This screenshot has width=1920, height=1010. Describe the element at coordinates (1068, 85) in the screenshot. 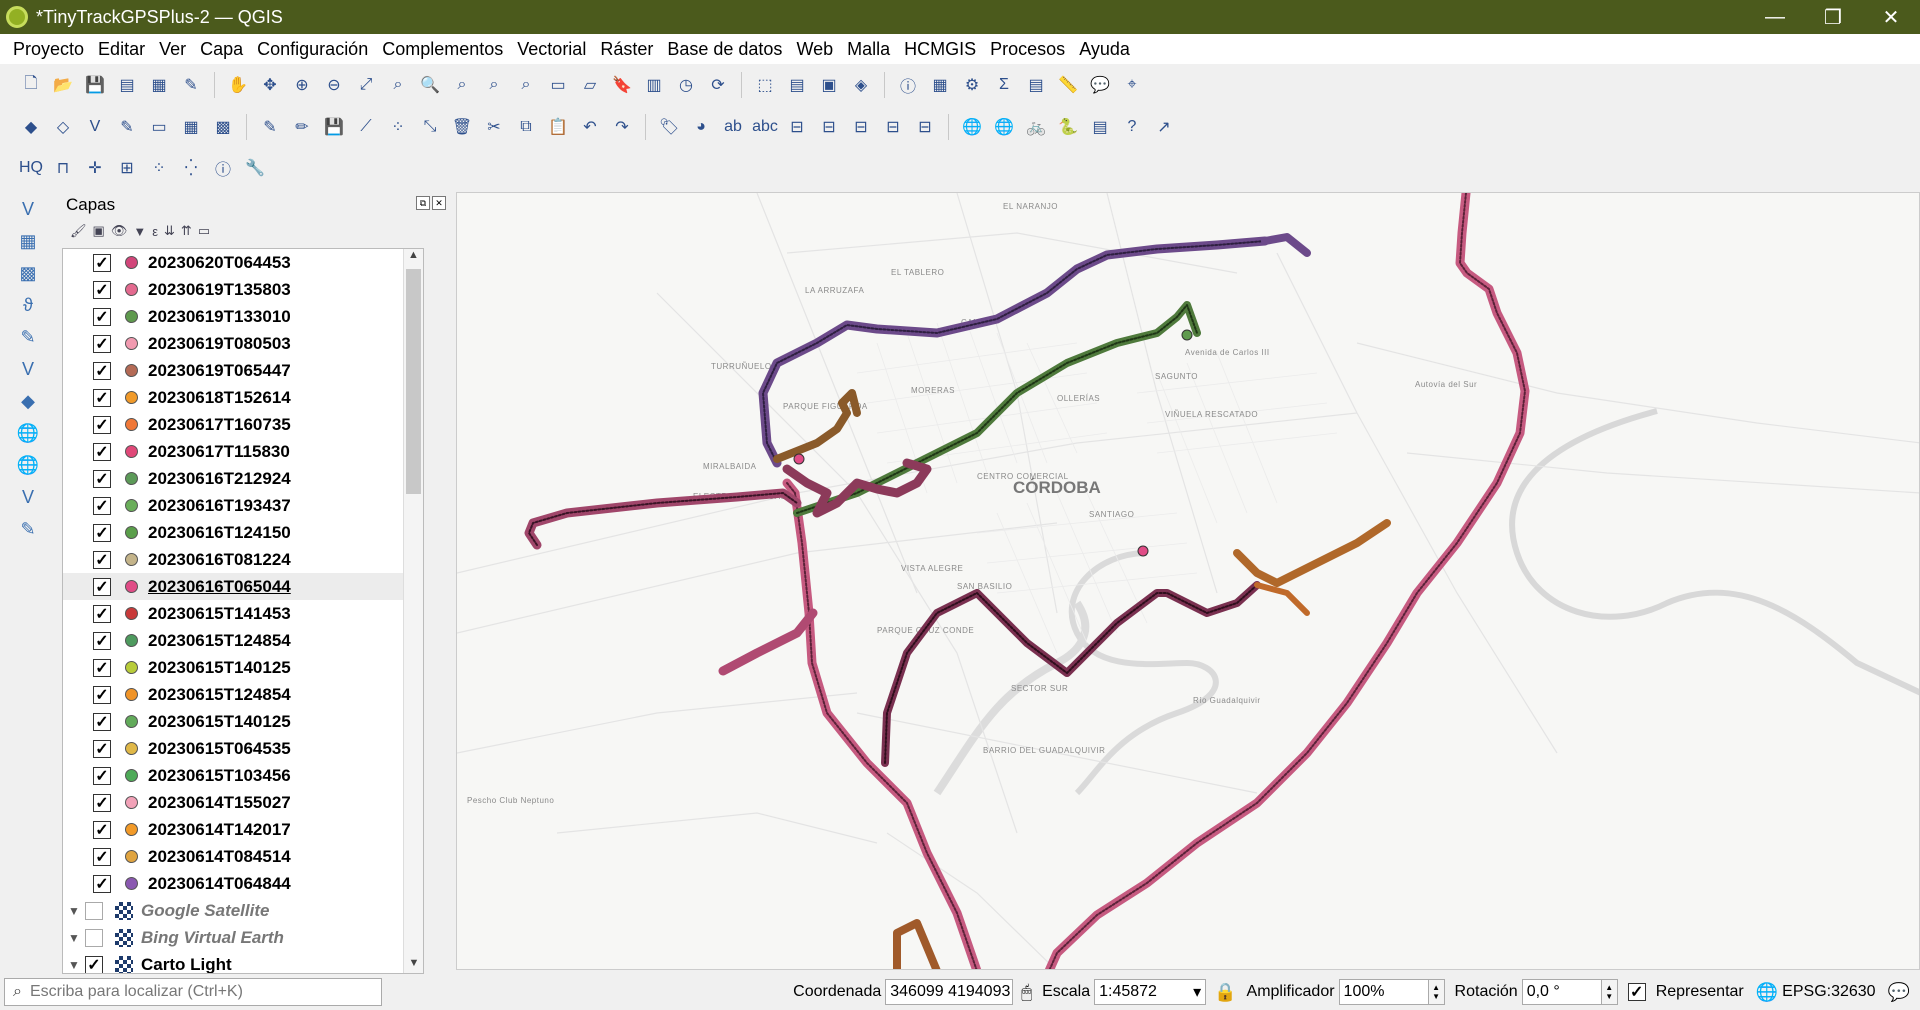

I see `measure-line-icon: 📏` at that location.